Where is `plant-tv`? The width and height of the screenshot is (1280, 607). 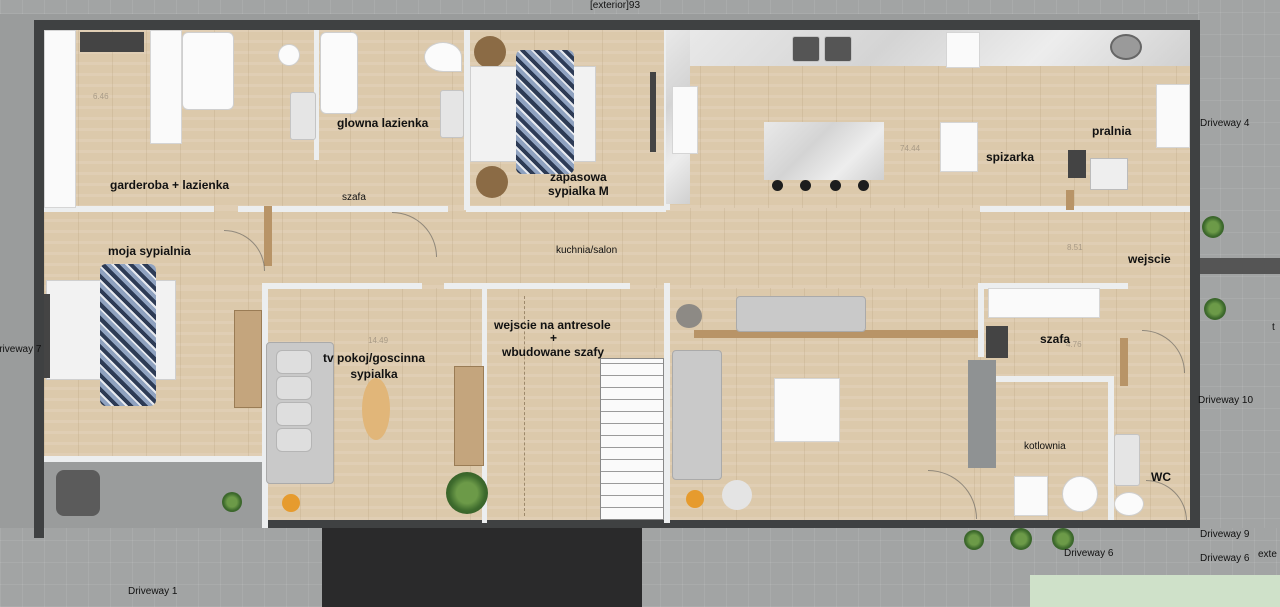 plant-tv is located at coordinates (467, 493).